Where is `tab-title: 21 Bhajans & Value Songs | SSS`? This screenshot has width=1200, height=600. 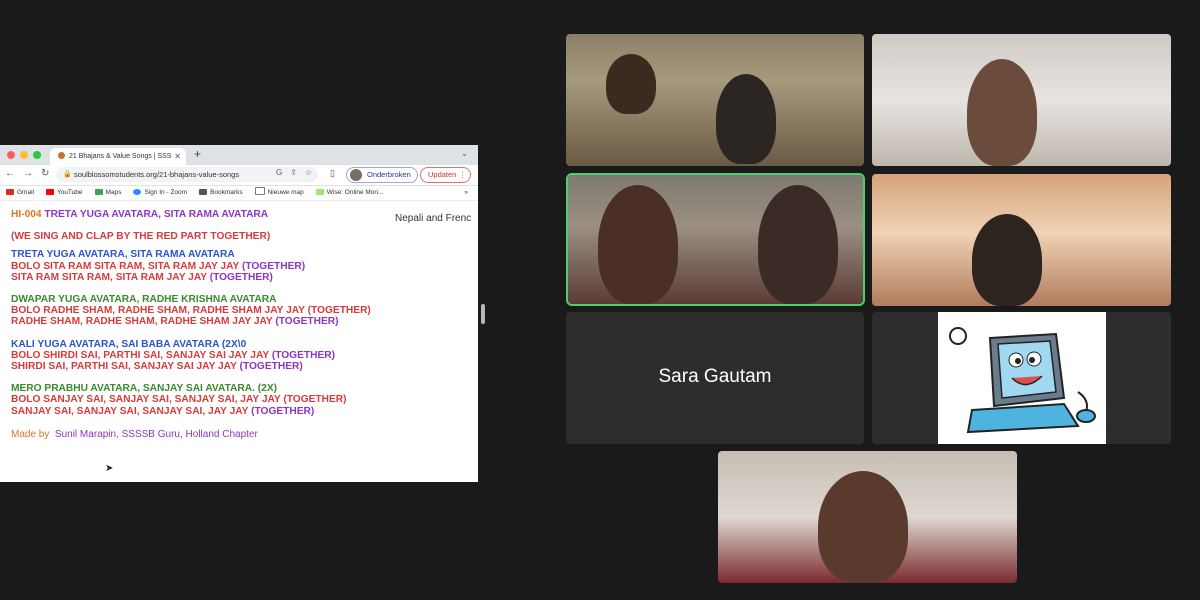
tab-title: 21 Bhajans & Value Songs | SSS is located at coordinates (120, 156).